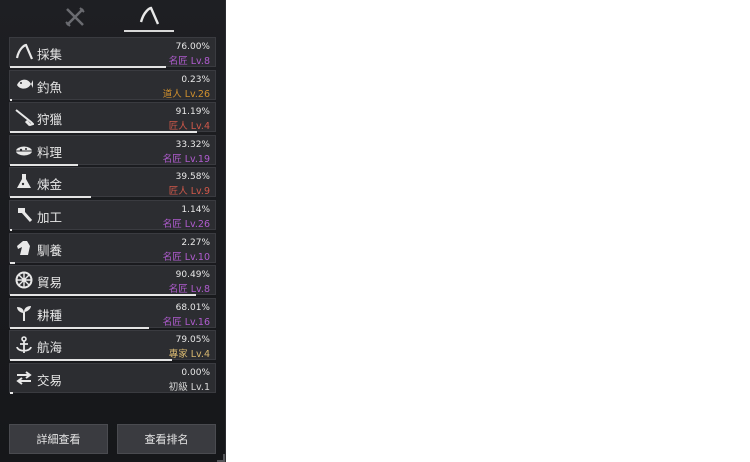 The image size is (750, 462). I want to click on skill-percent: 91.19%, so click(192, 112).